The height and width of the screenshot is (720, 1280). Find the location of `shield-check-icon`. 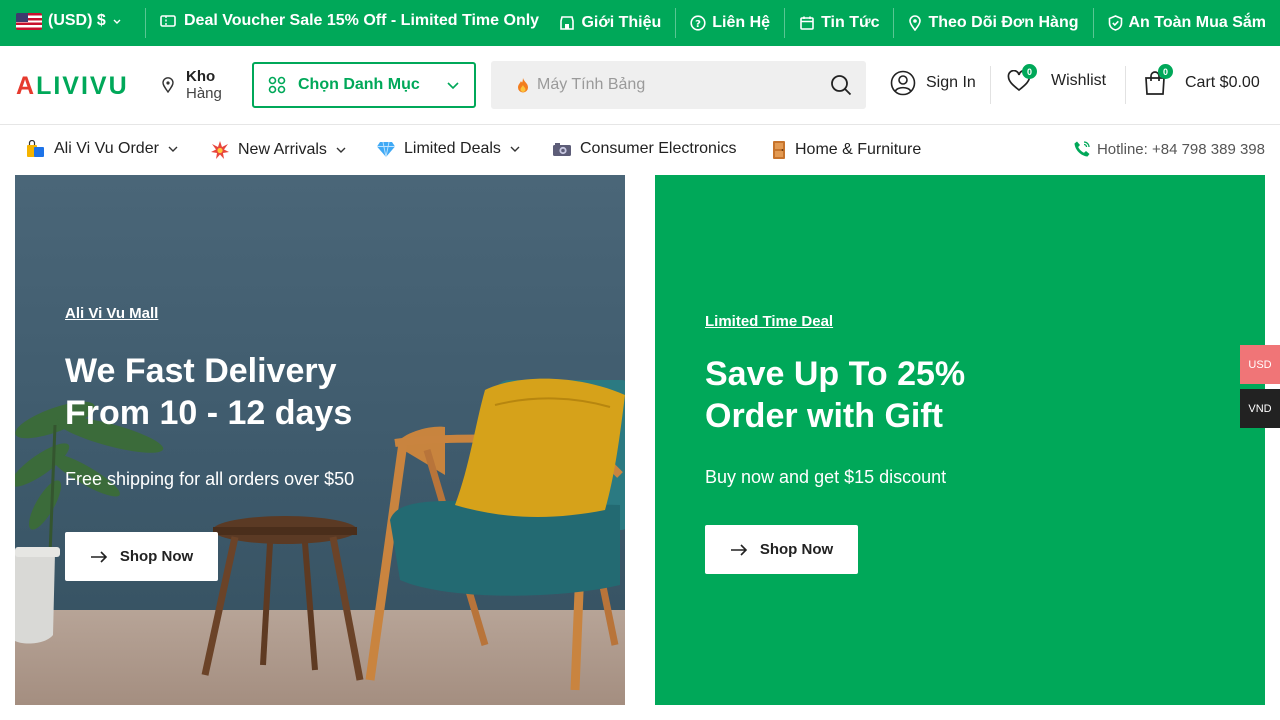

shield-check-icon is located at coordinates (1115, 23).